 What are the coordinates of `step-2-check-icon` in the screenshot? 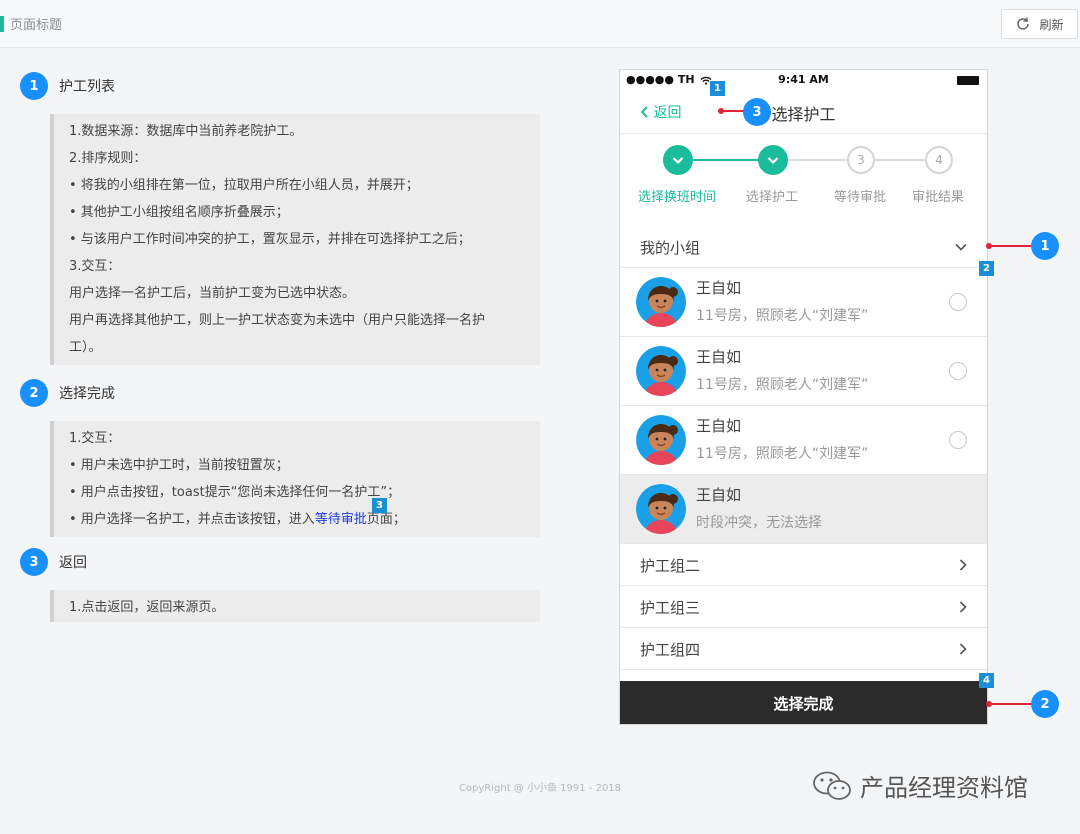 It's located at (773, 160).